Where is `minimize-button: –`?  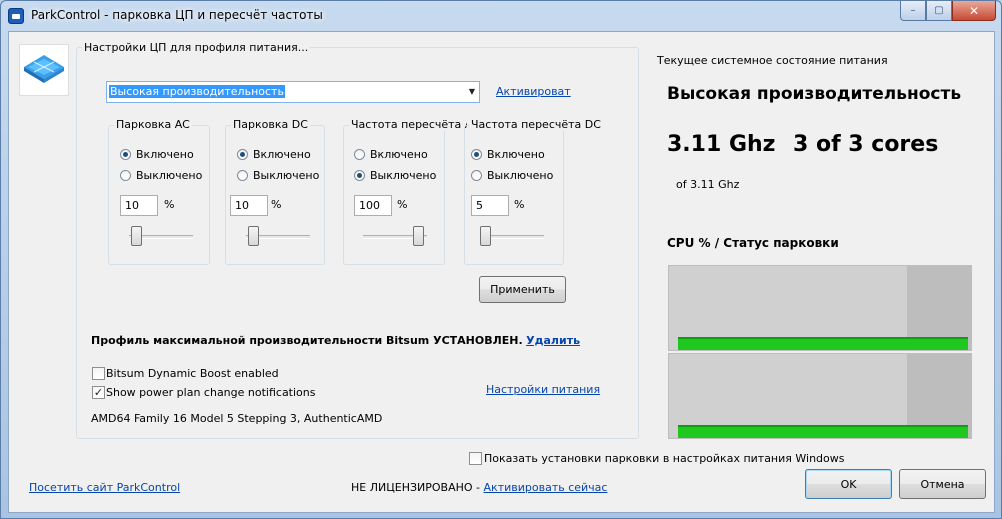
minimize-button: – is located at coordinates (913, 11).